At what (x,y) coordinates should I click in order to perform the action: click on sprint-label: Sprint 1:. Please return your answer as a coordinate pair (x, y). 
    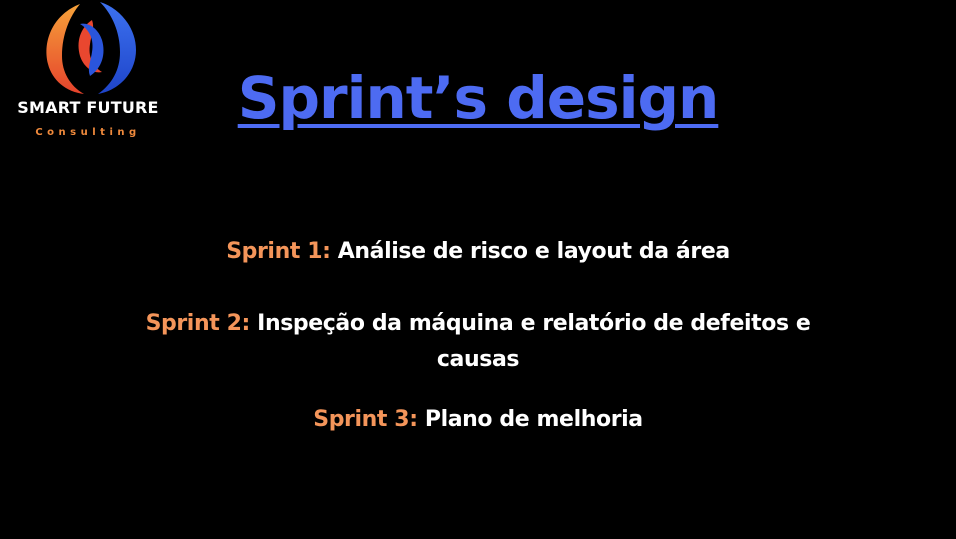
    Looking at the image, I should click on (278, 251).